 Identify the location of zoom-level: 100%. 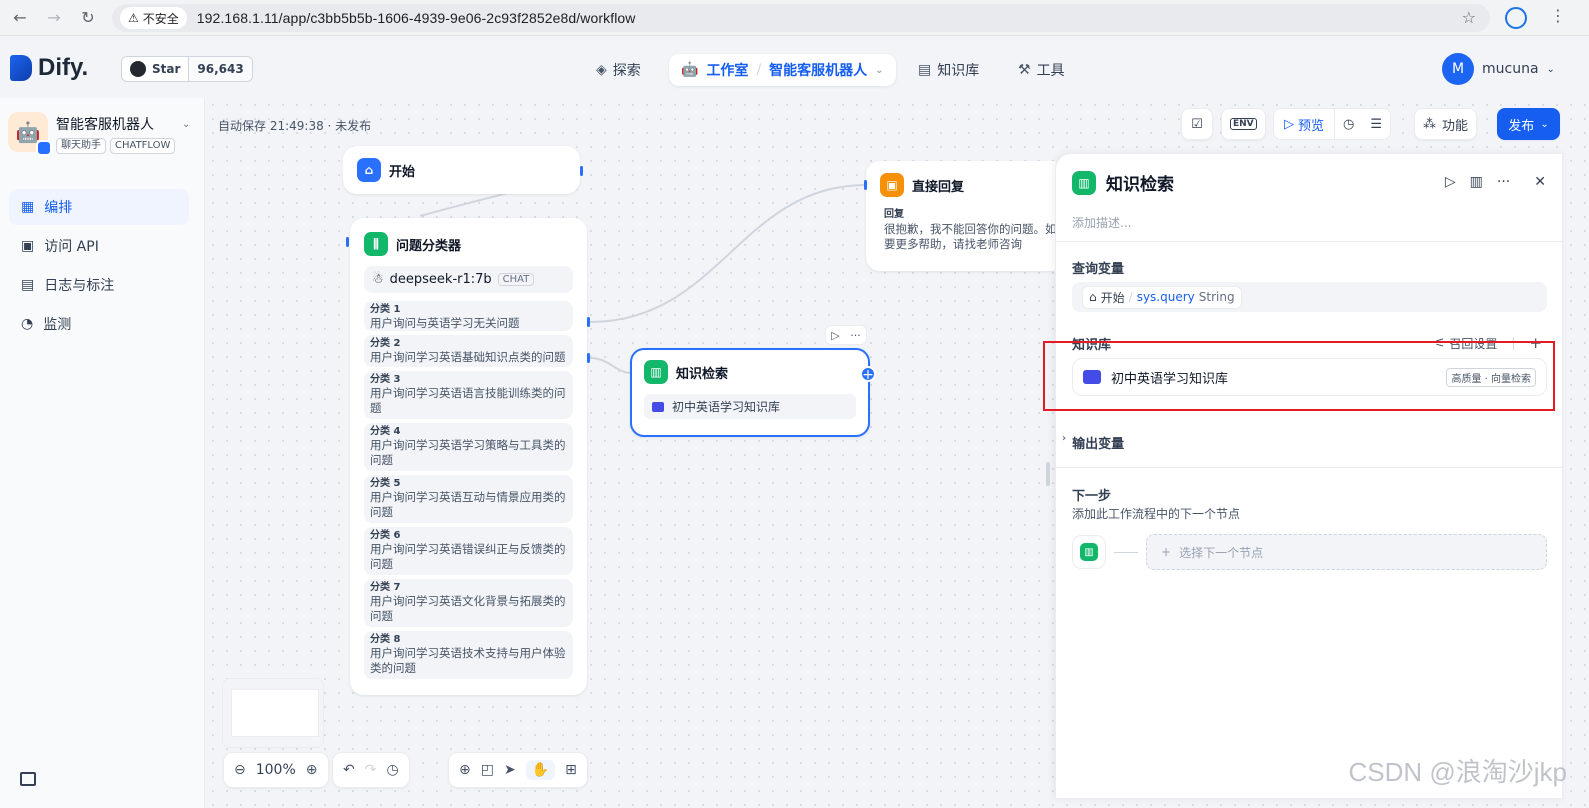
(276, 770).